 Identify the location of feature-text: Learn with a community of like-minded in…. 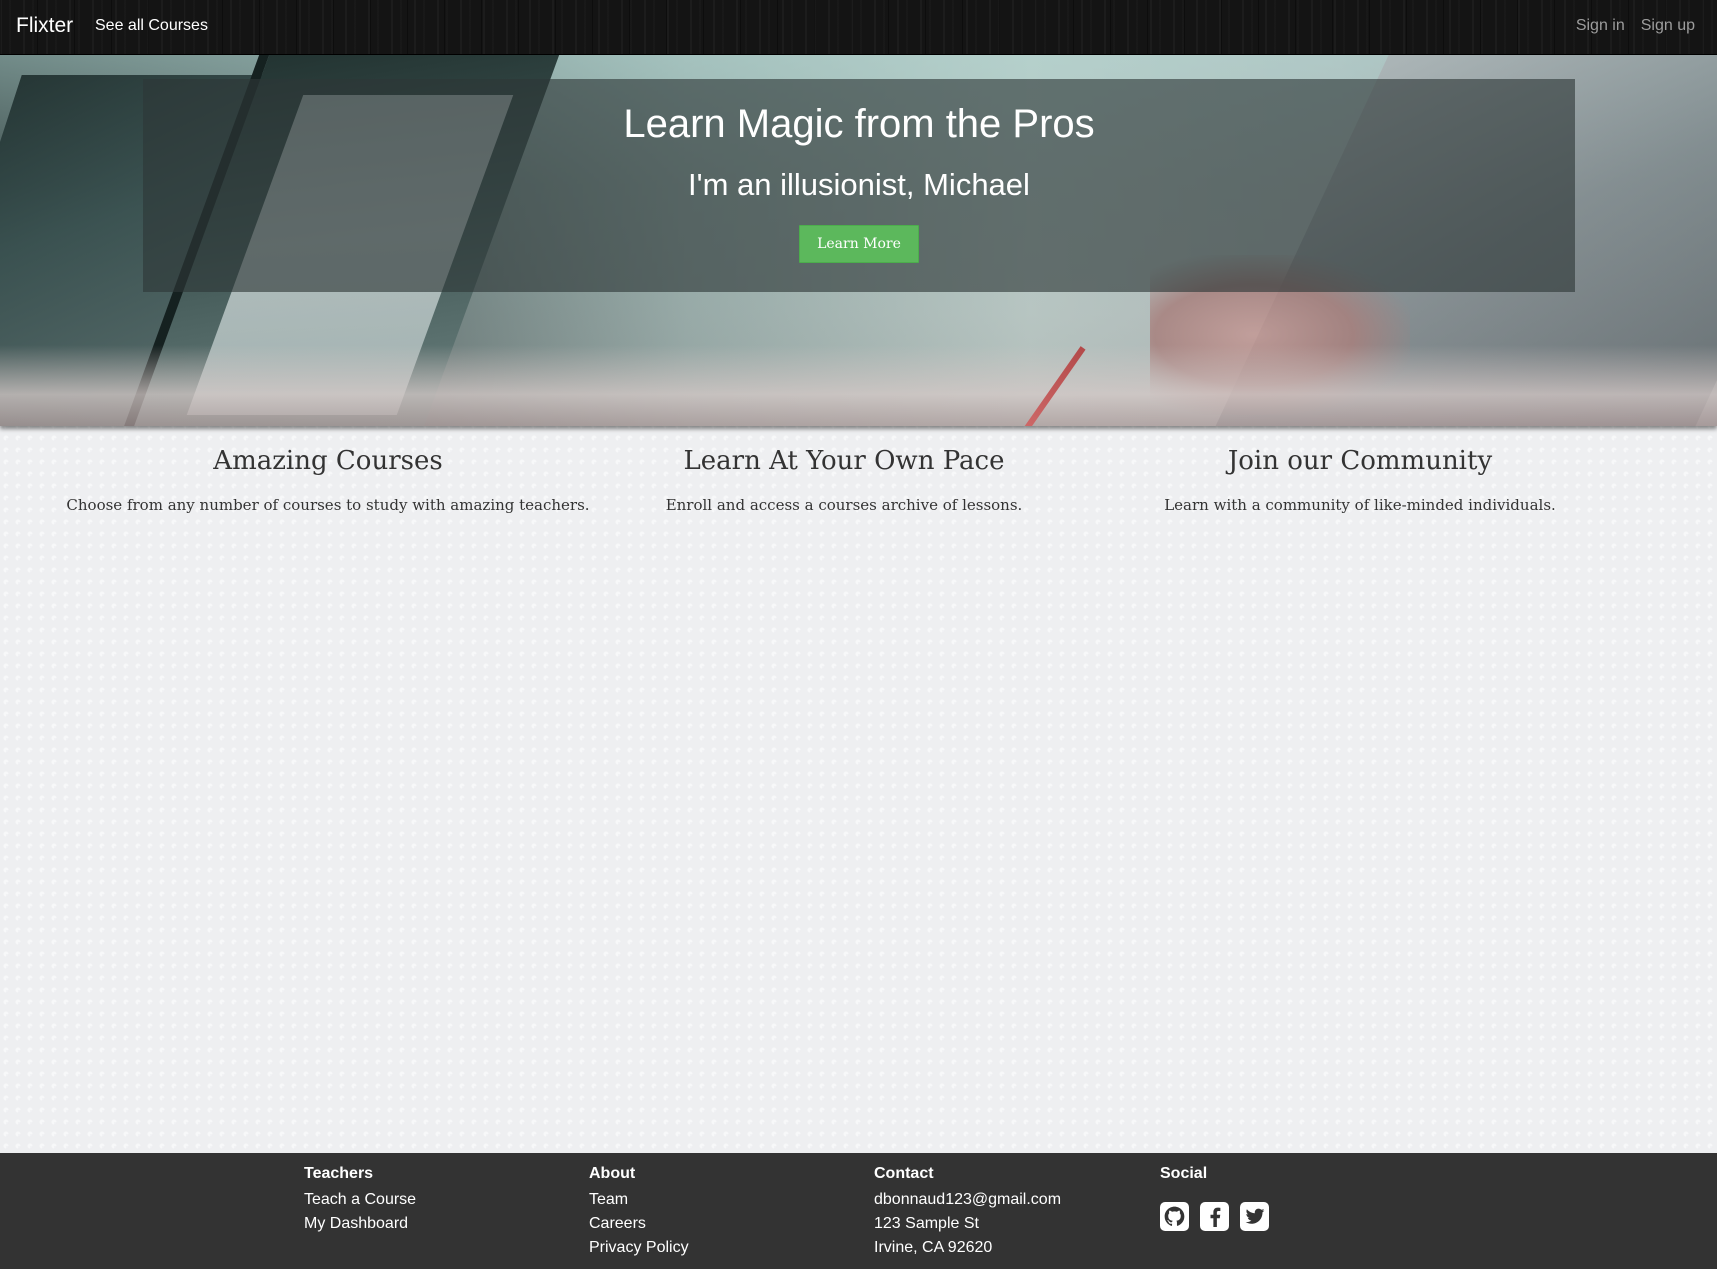
(1360, 505).